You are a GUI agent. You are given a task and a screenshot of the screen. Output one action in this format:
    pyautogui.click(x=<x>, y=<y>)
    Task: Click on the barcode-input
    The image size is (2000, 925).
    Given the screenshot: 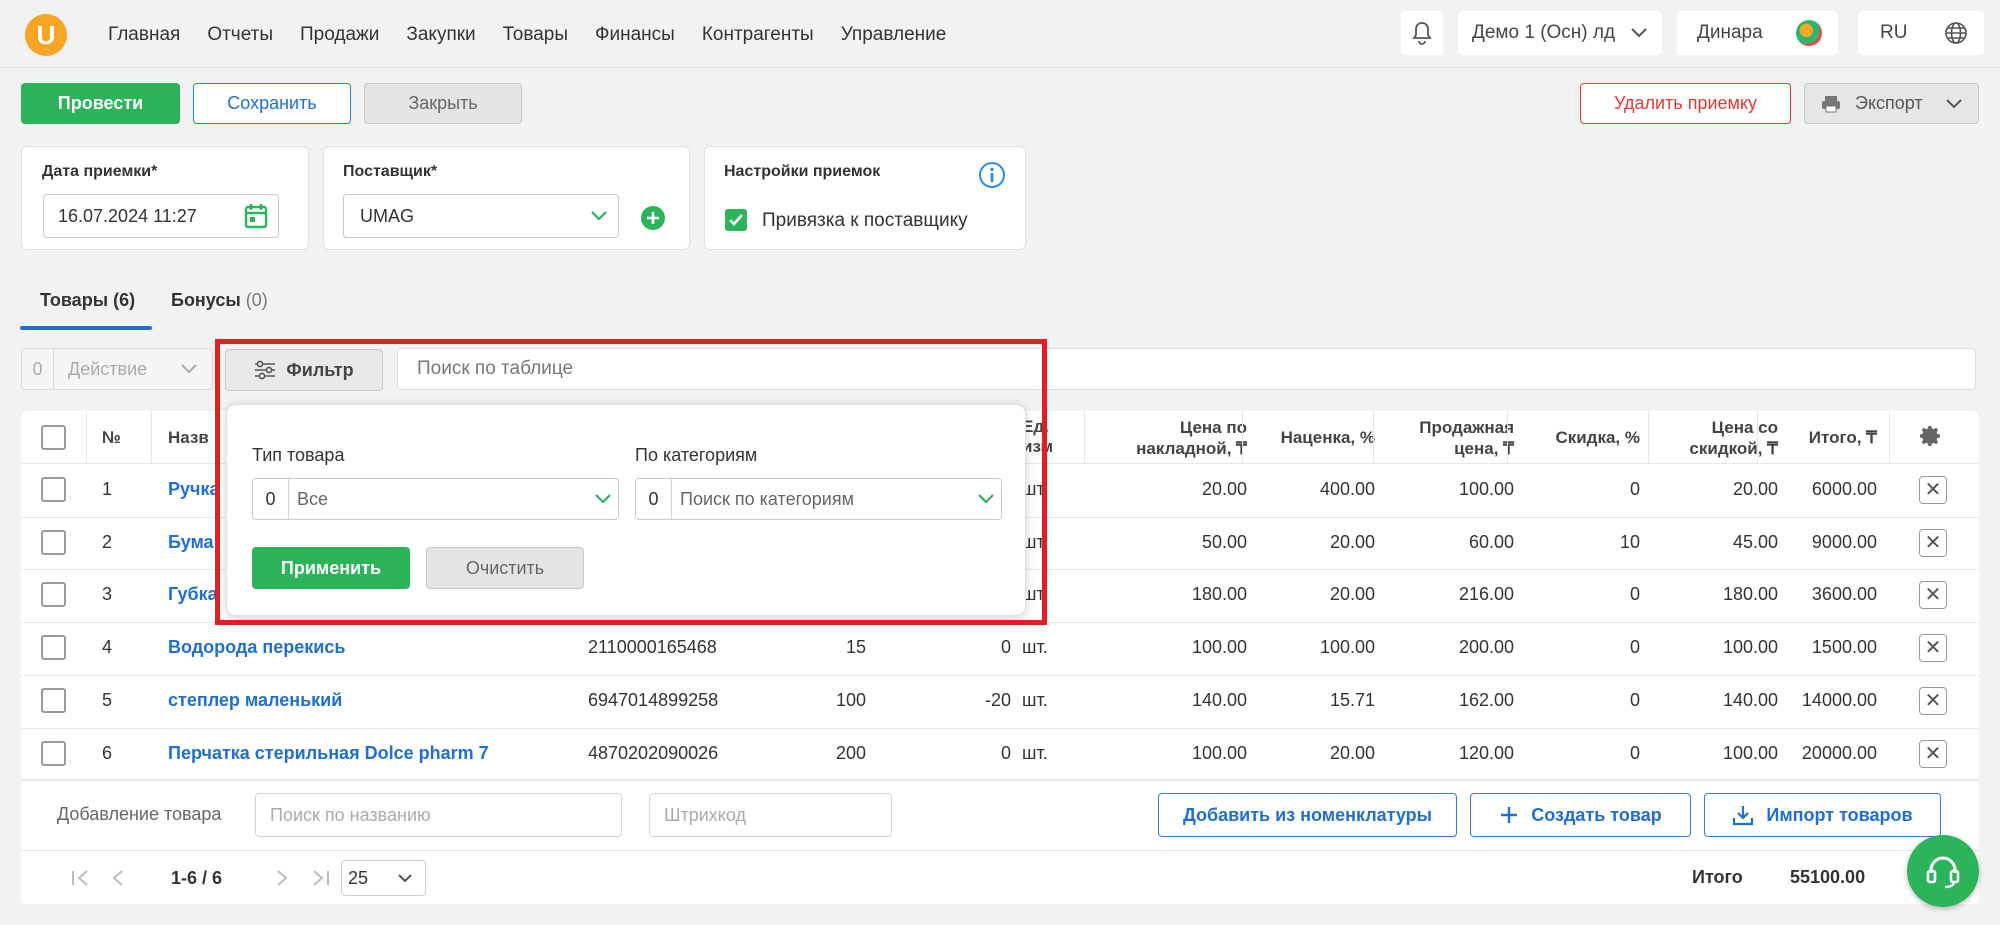 What is the action you would take?
    pyautogui.click(x=770, y=815)
    